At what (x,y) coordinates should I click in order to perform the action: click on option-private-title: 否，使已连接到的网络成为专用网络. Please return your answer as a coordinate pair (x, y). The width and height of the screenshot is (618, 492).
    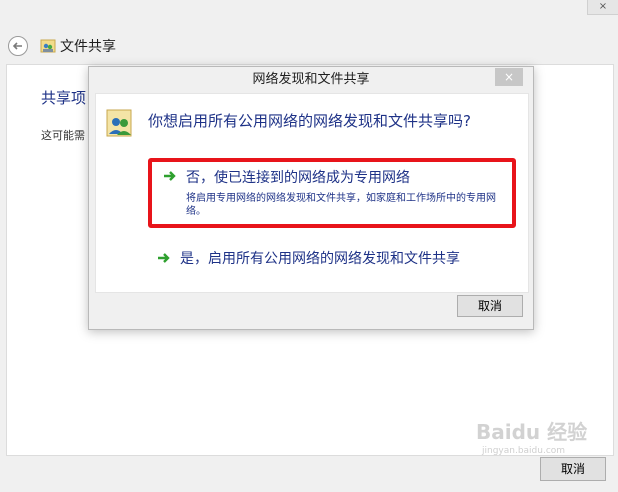
    Looking at the image, I should click on (298, 178).